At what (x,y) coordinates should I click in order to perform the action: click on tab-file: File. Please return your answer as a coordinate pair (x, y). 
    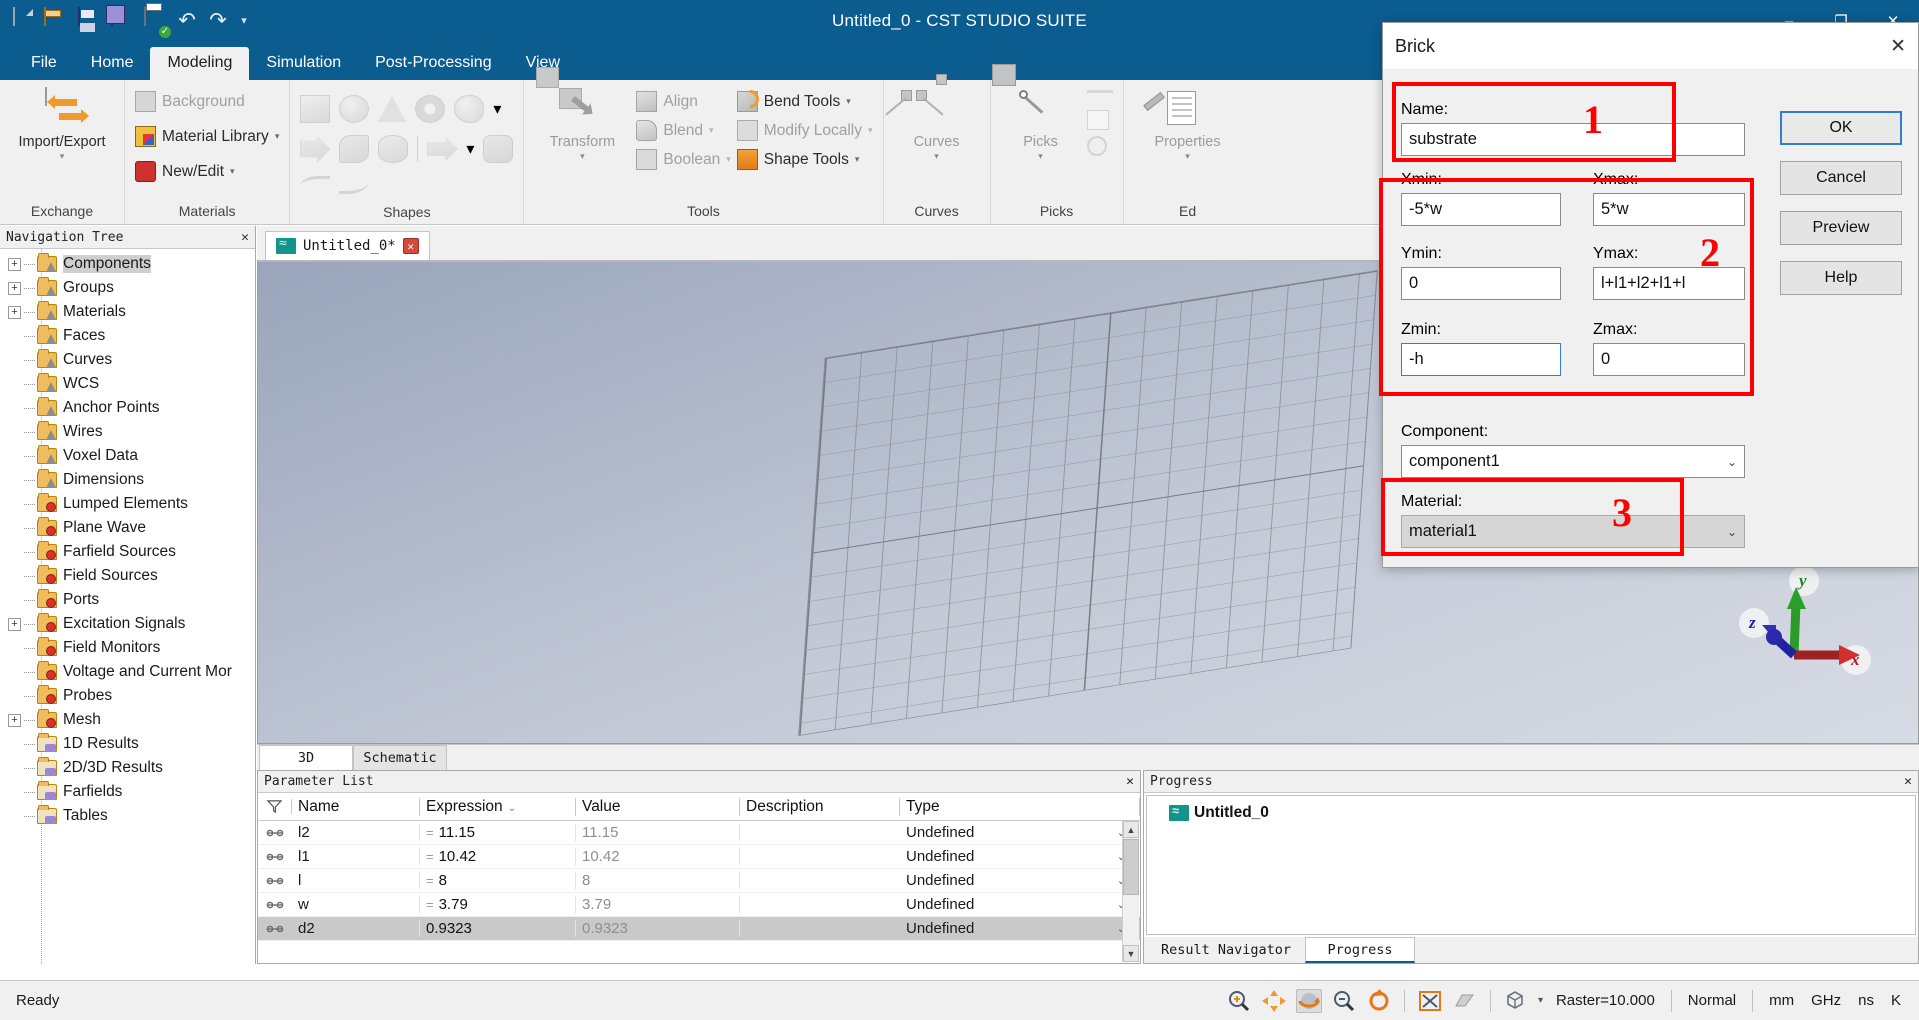
    Looking at the image, I should click on (44, 63).